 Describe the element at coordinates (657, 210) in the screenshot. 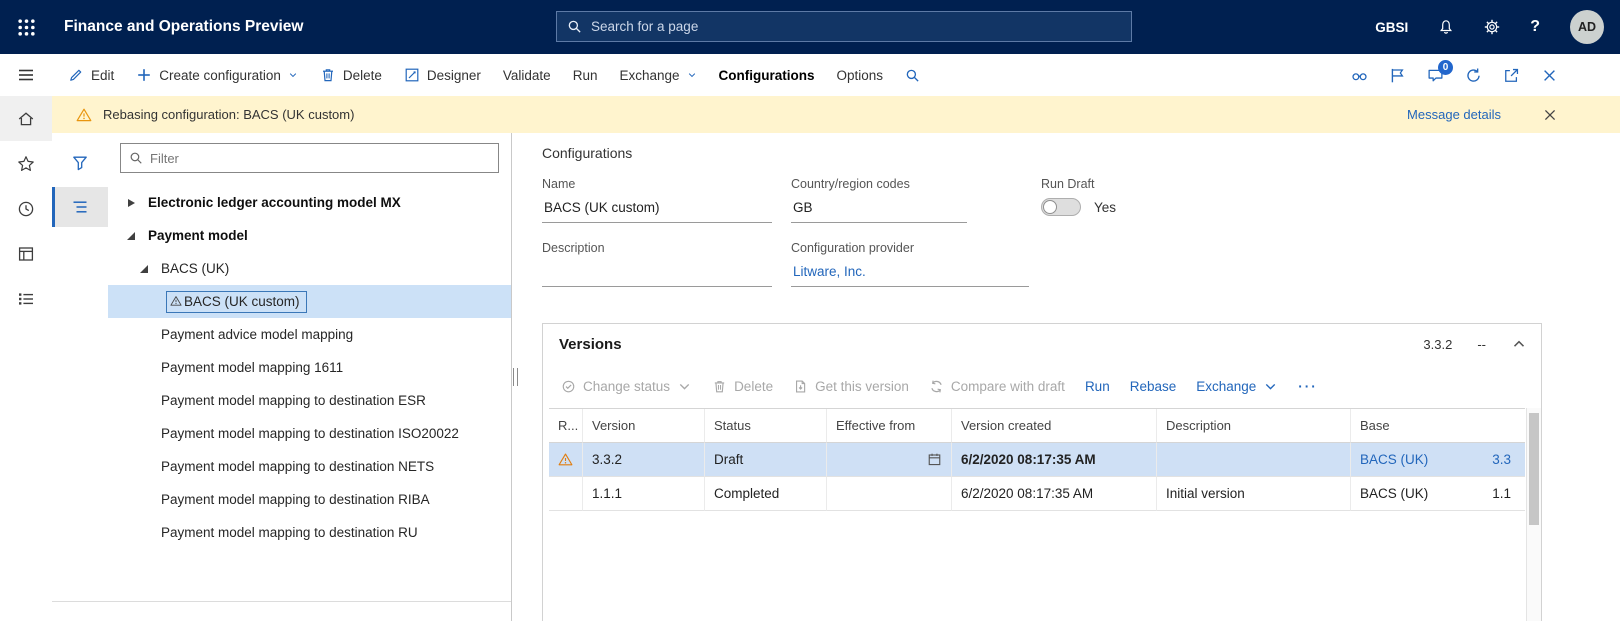

I see `name-value: BACS (UK custom)` at that location.